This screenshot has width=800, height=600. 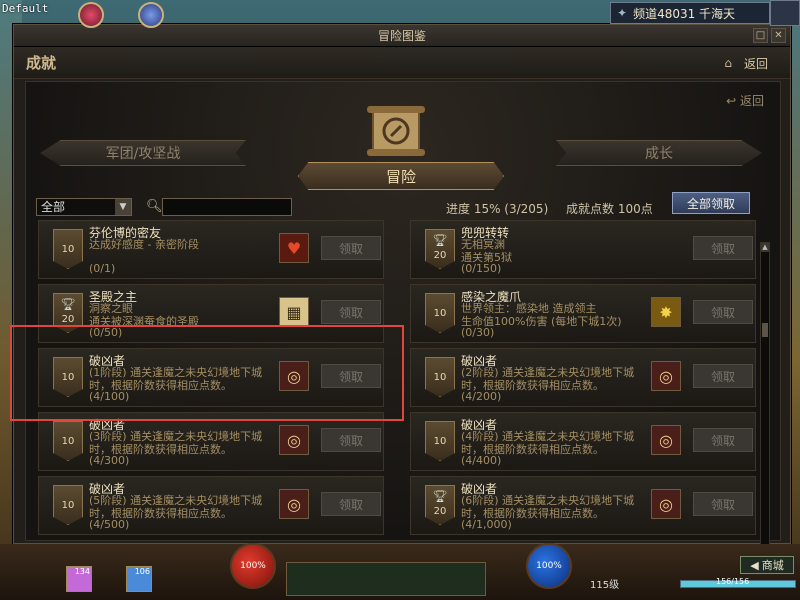 I want to click on inventory-slot: 134, so click(x=79, y=579).